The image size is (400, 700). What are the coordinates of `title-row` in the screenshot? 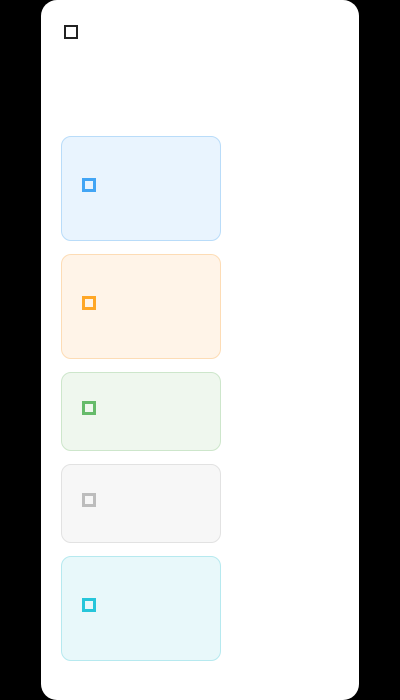 It's located at (200, 32).